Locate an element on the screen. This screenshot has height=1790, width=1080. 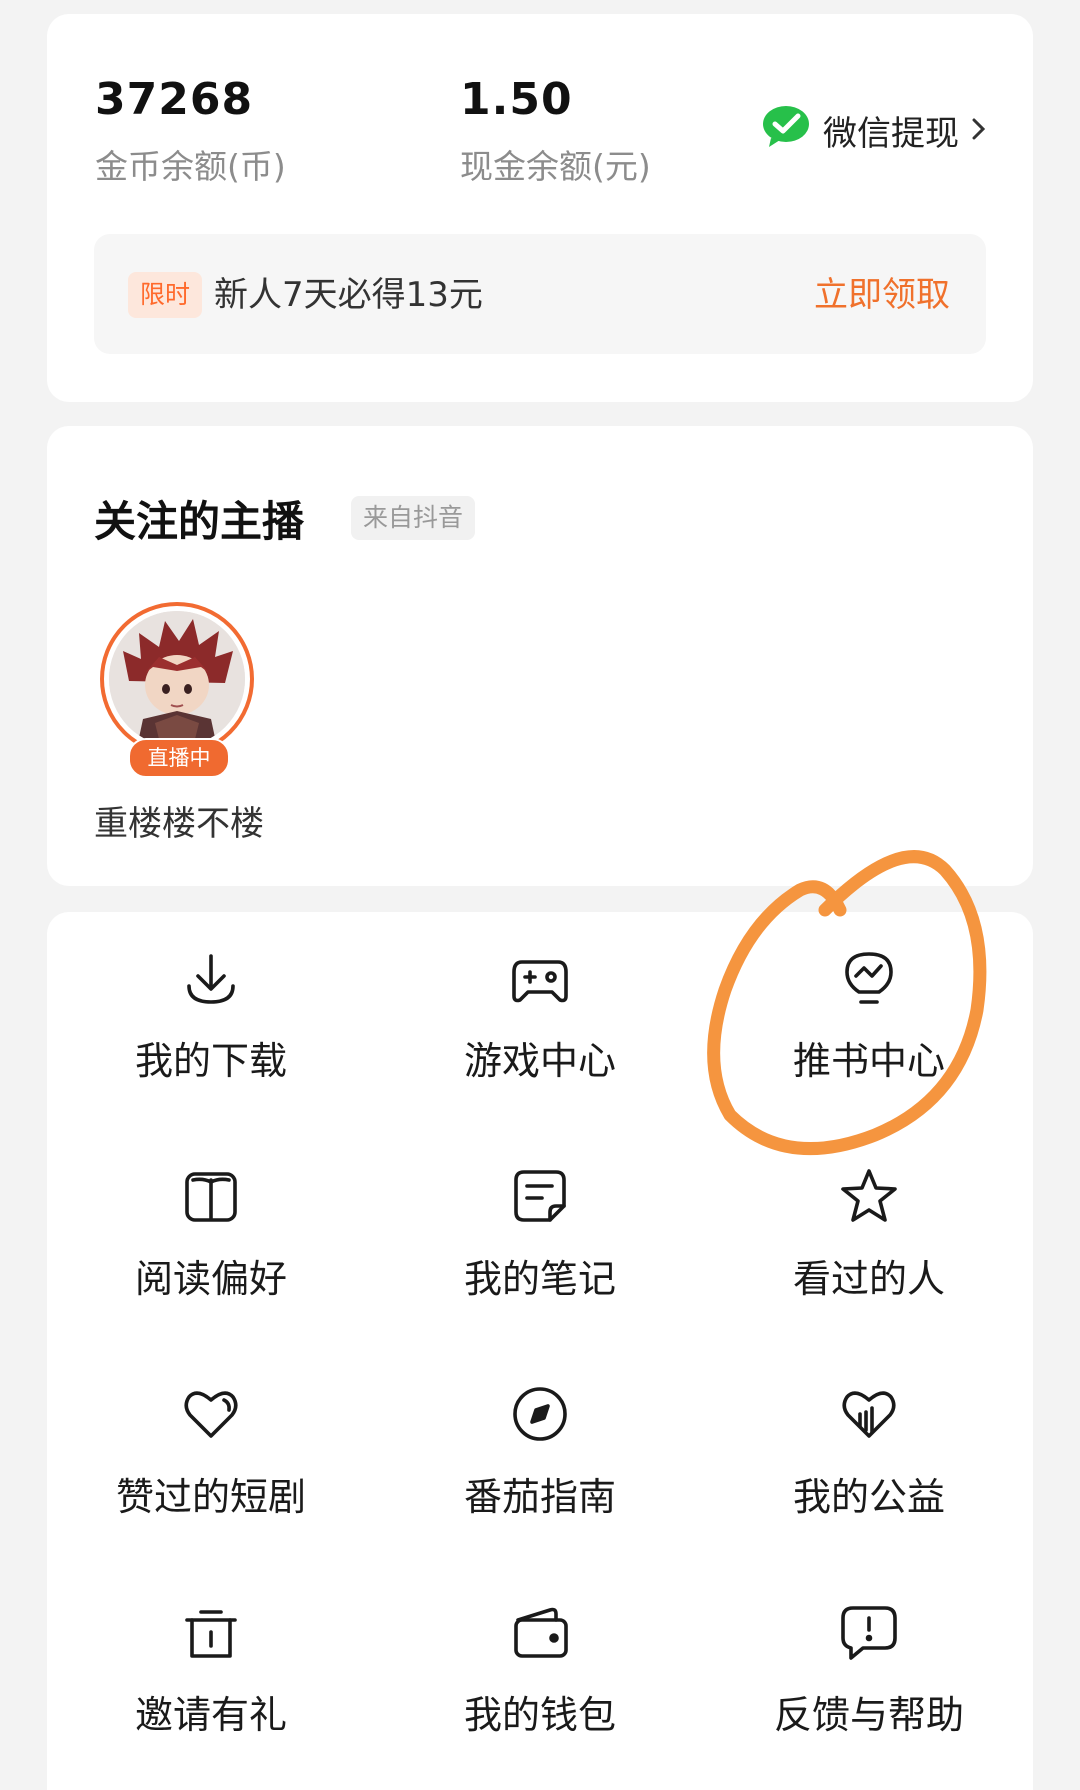
menu-label: 游戏中心 is located at coordinates (539, 1061).